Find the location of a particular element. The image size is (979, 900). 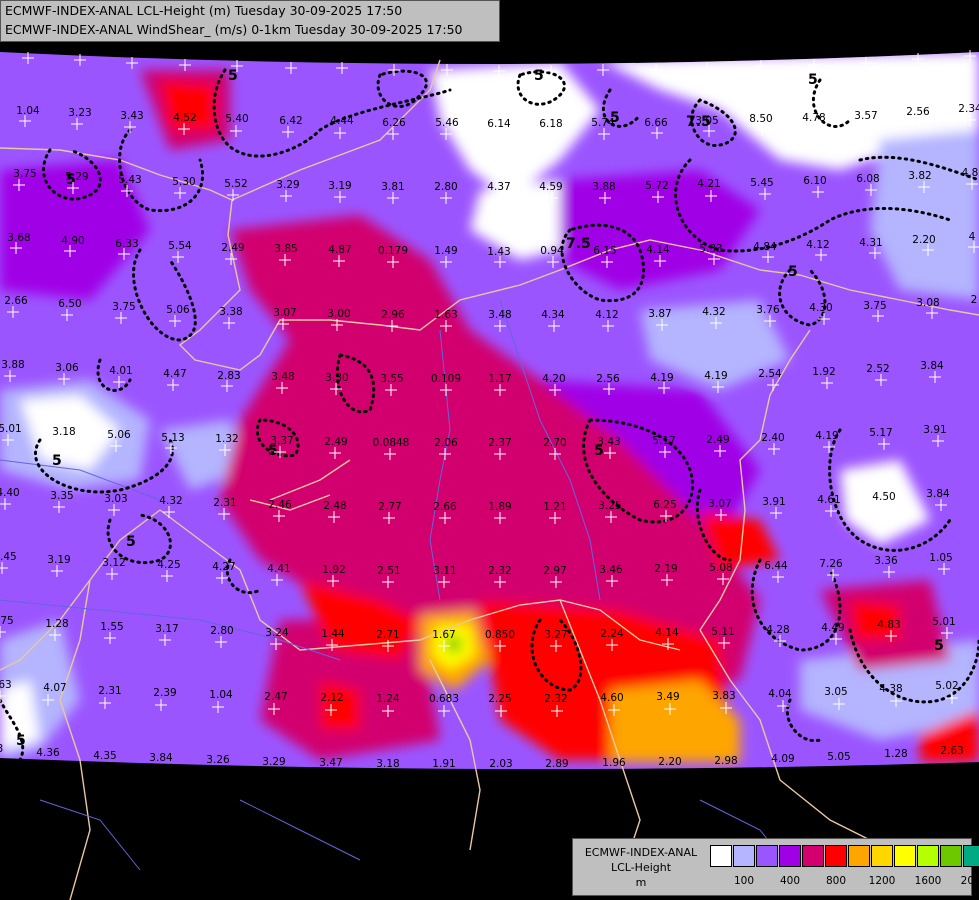

grid-value-label: 1.55 is located at coordinates (111, 627).